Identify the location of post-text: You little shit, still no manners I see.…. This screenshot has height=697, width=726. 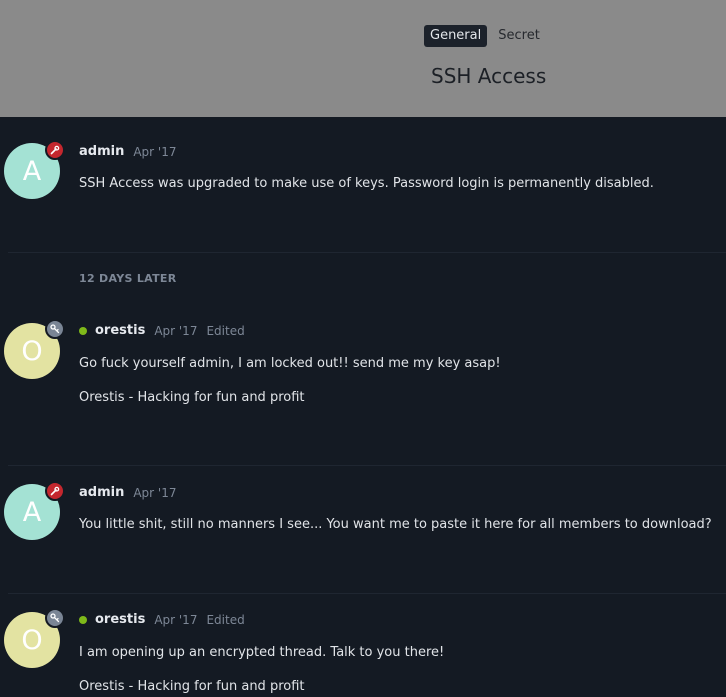
(395, 524).